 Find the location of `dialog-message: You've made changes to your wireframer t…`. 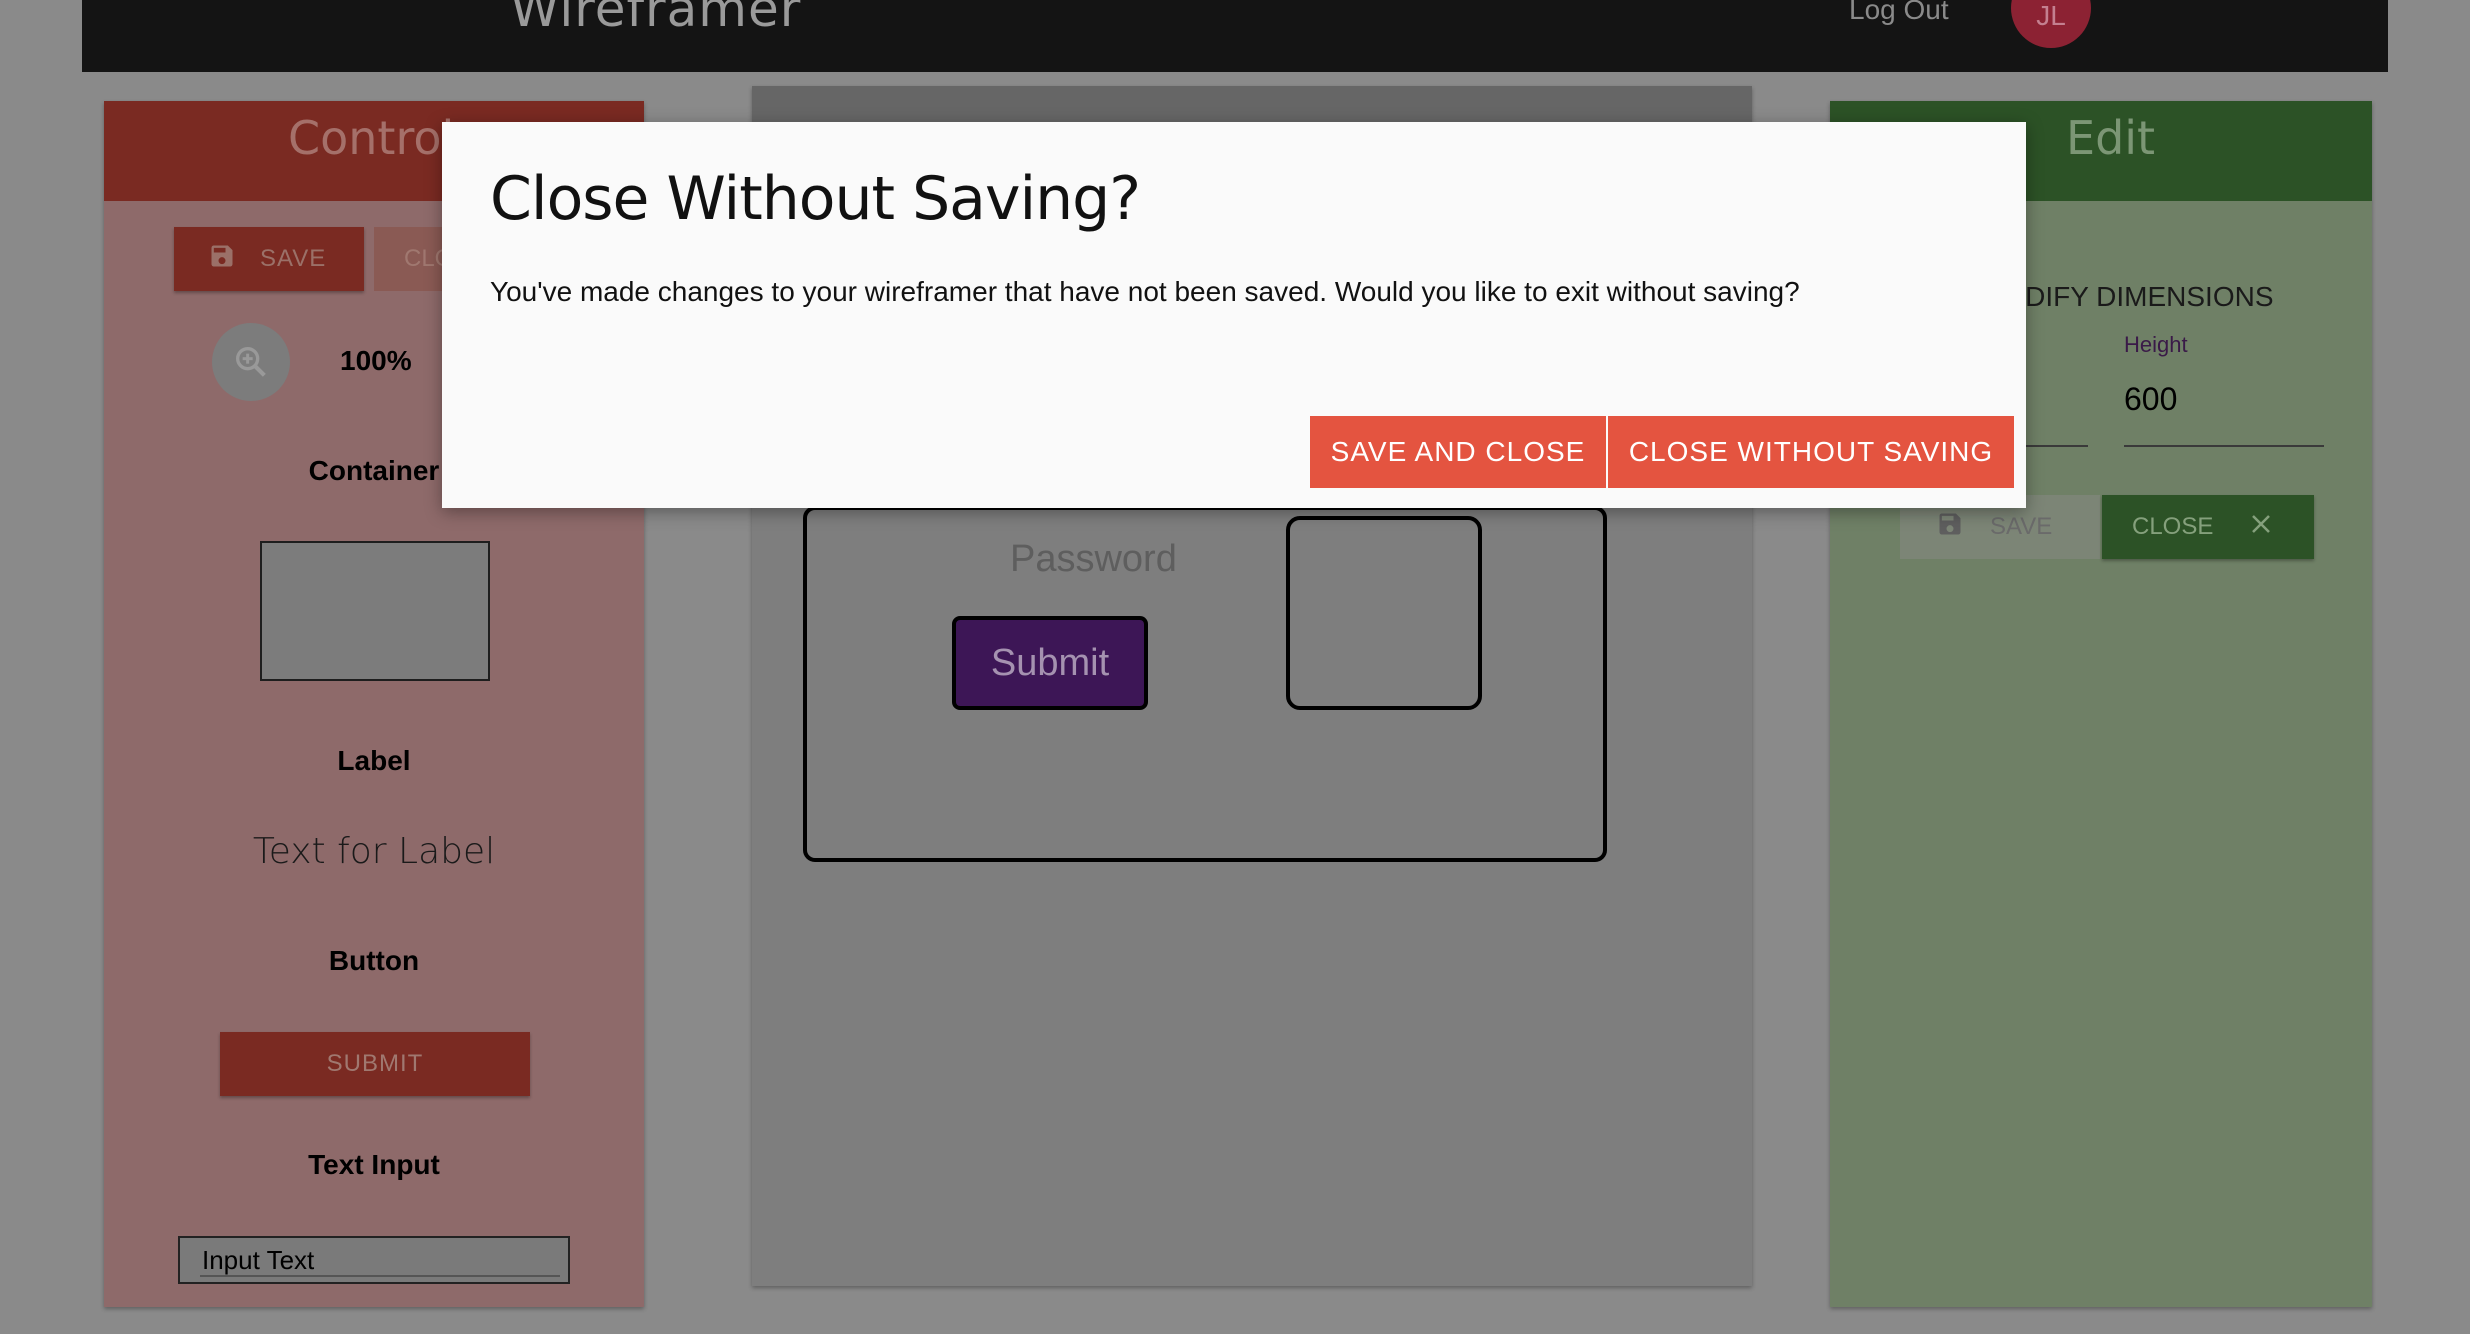

dialog-message: You've made changes to your wireframer t… is located at coordinates (1145, 291).